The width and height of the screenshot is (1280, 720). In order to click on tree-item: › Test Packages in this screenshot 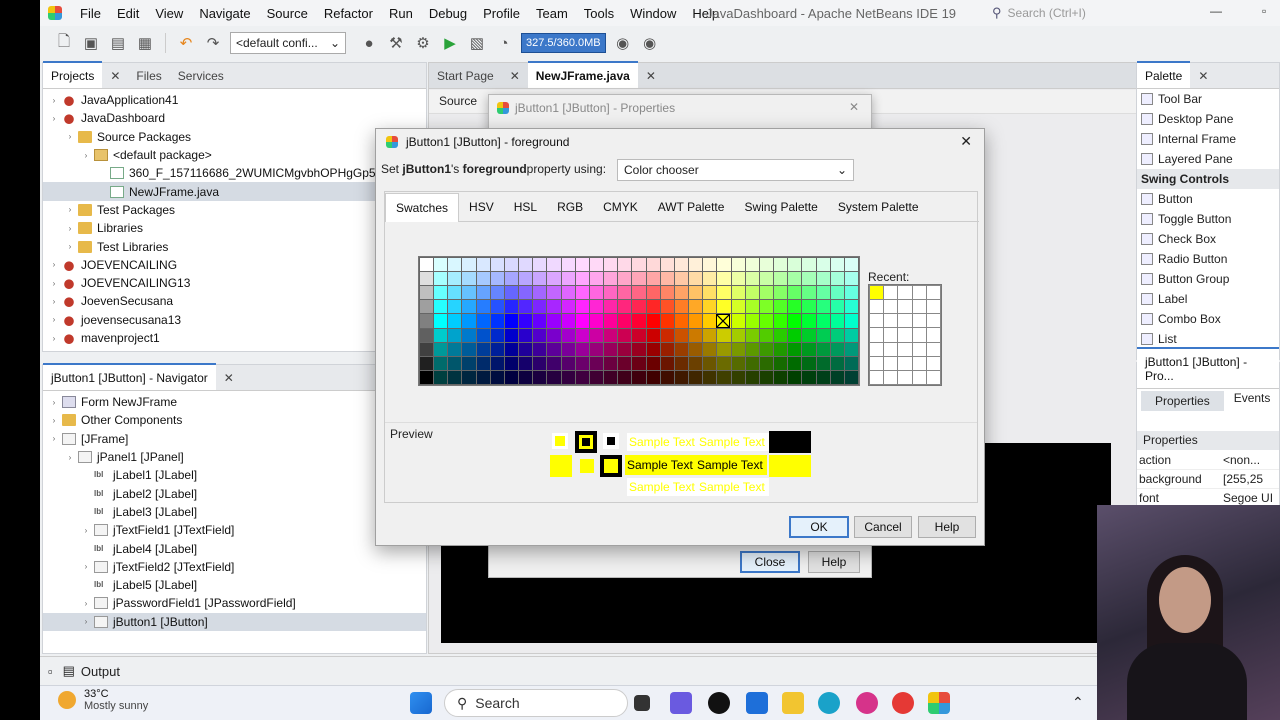, I will do `click(234, 210)`.